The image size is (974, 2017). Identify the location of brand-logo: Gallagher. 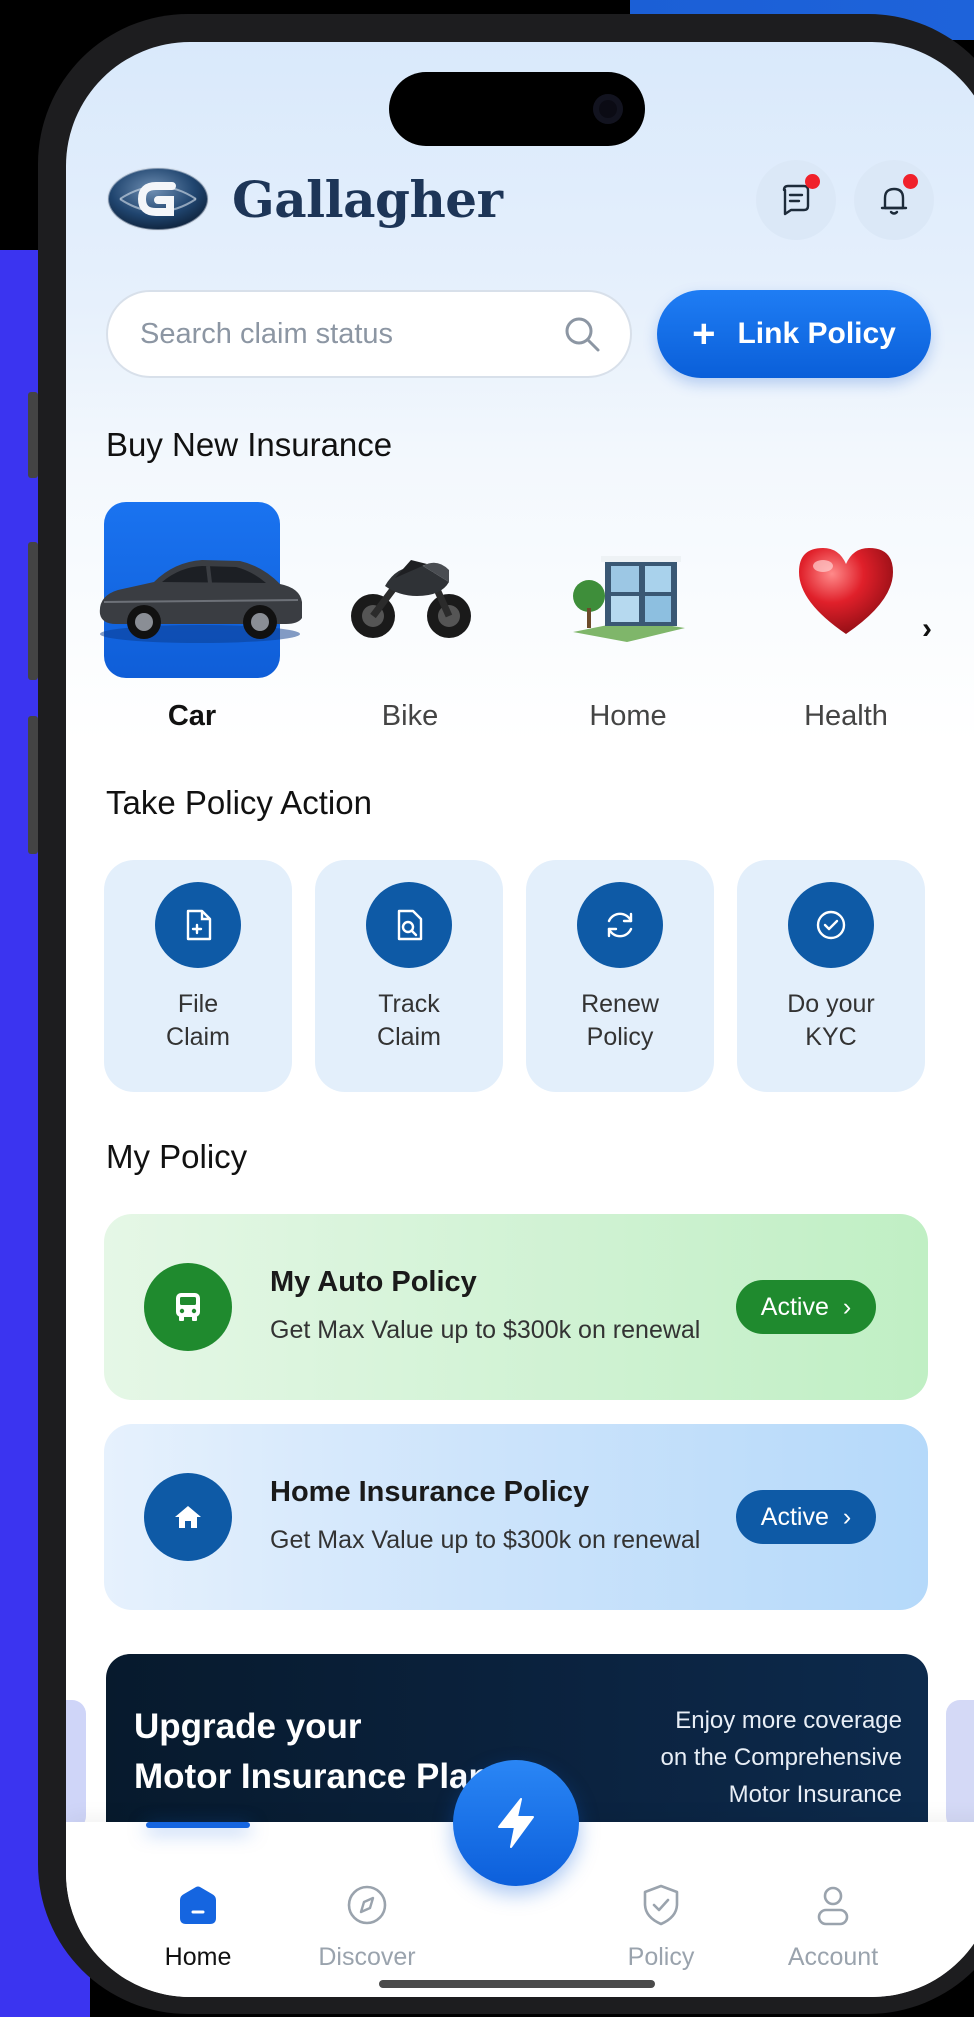
(304, 199).